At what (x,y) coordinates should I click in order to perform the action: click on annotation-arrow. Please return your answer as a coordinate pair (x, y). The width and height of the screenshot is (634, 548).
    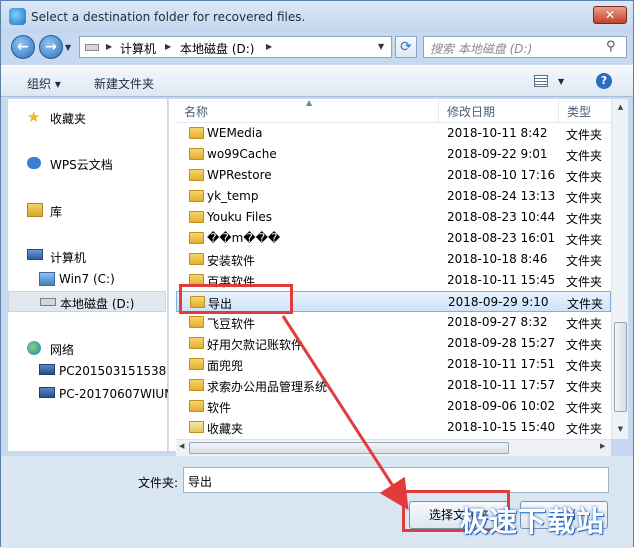
    Looking at the image, I should click on (345, 413).